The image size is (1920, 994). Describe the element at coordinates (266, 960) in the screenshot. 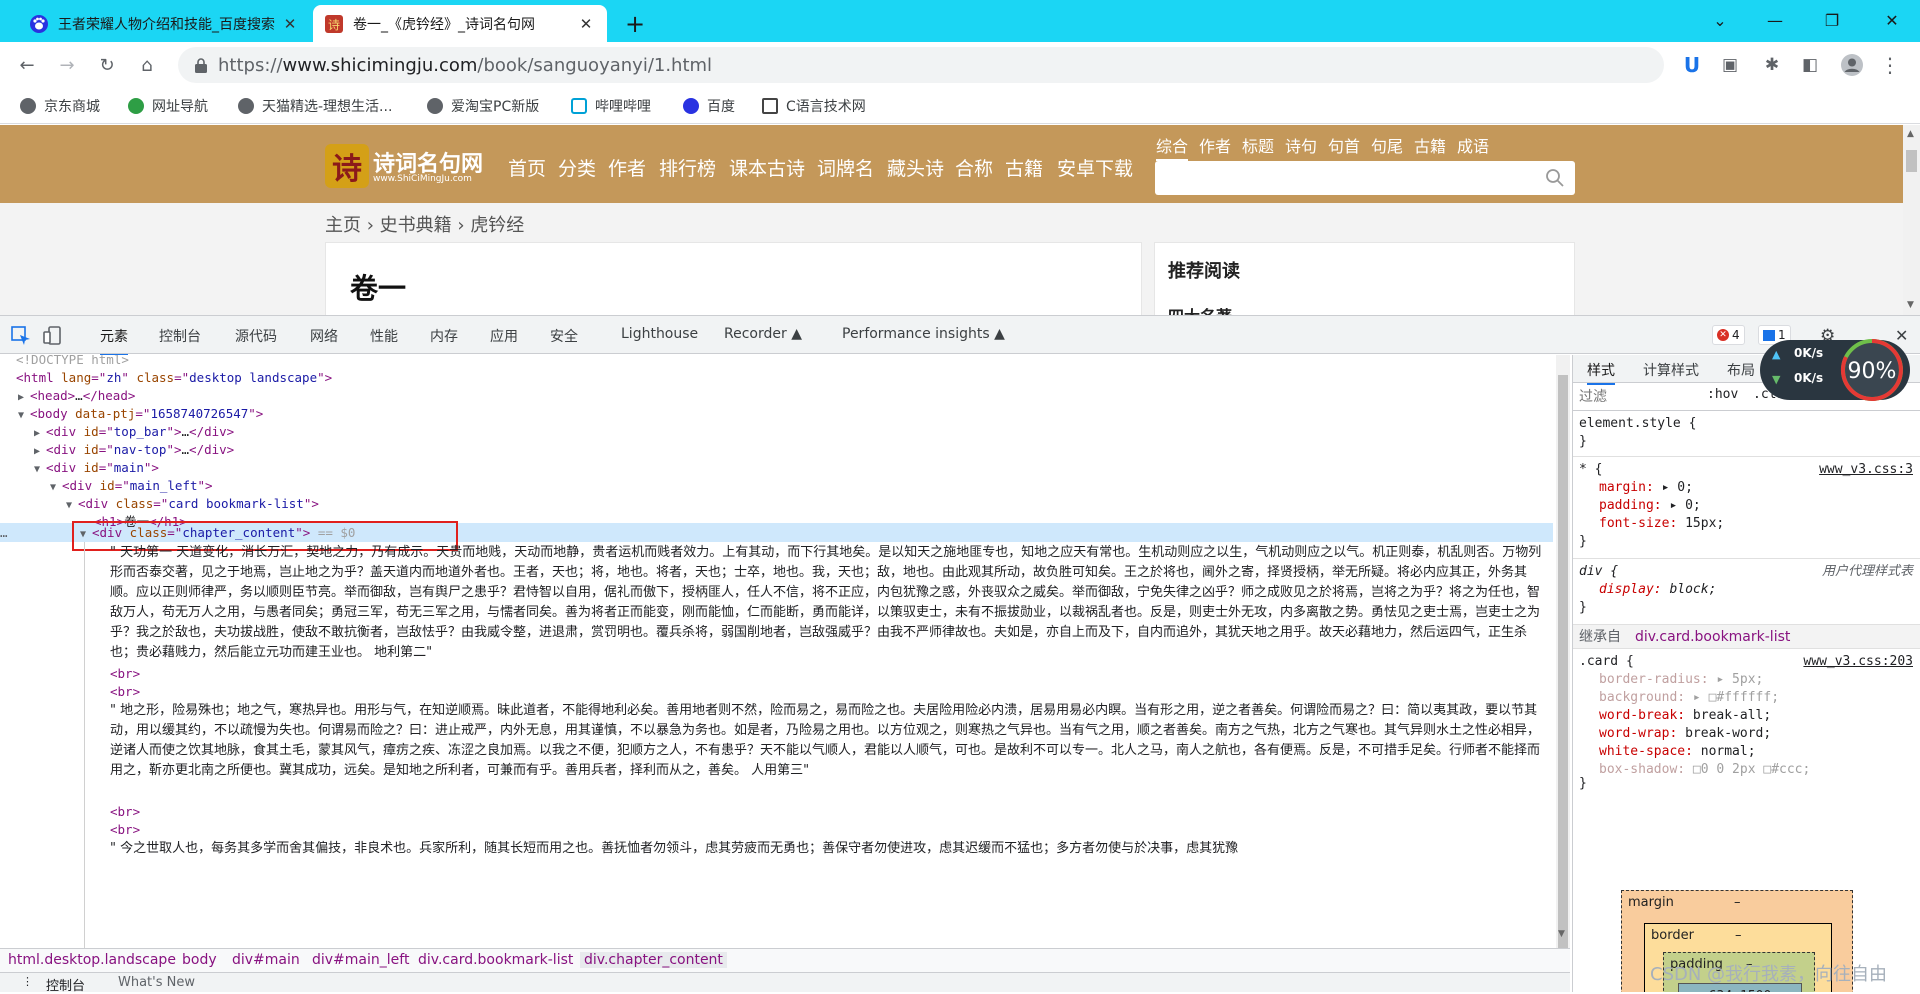

I see `crumb-div-main: div#main` at that location.